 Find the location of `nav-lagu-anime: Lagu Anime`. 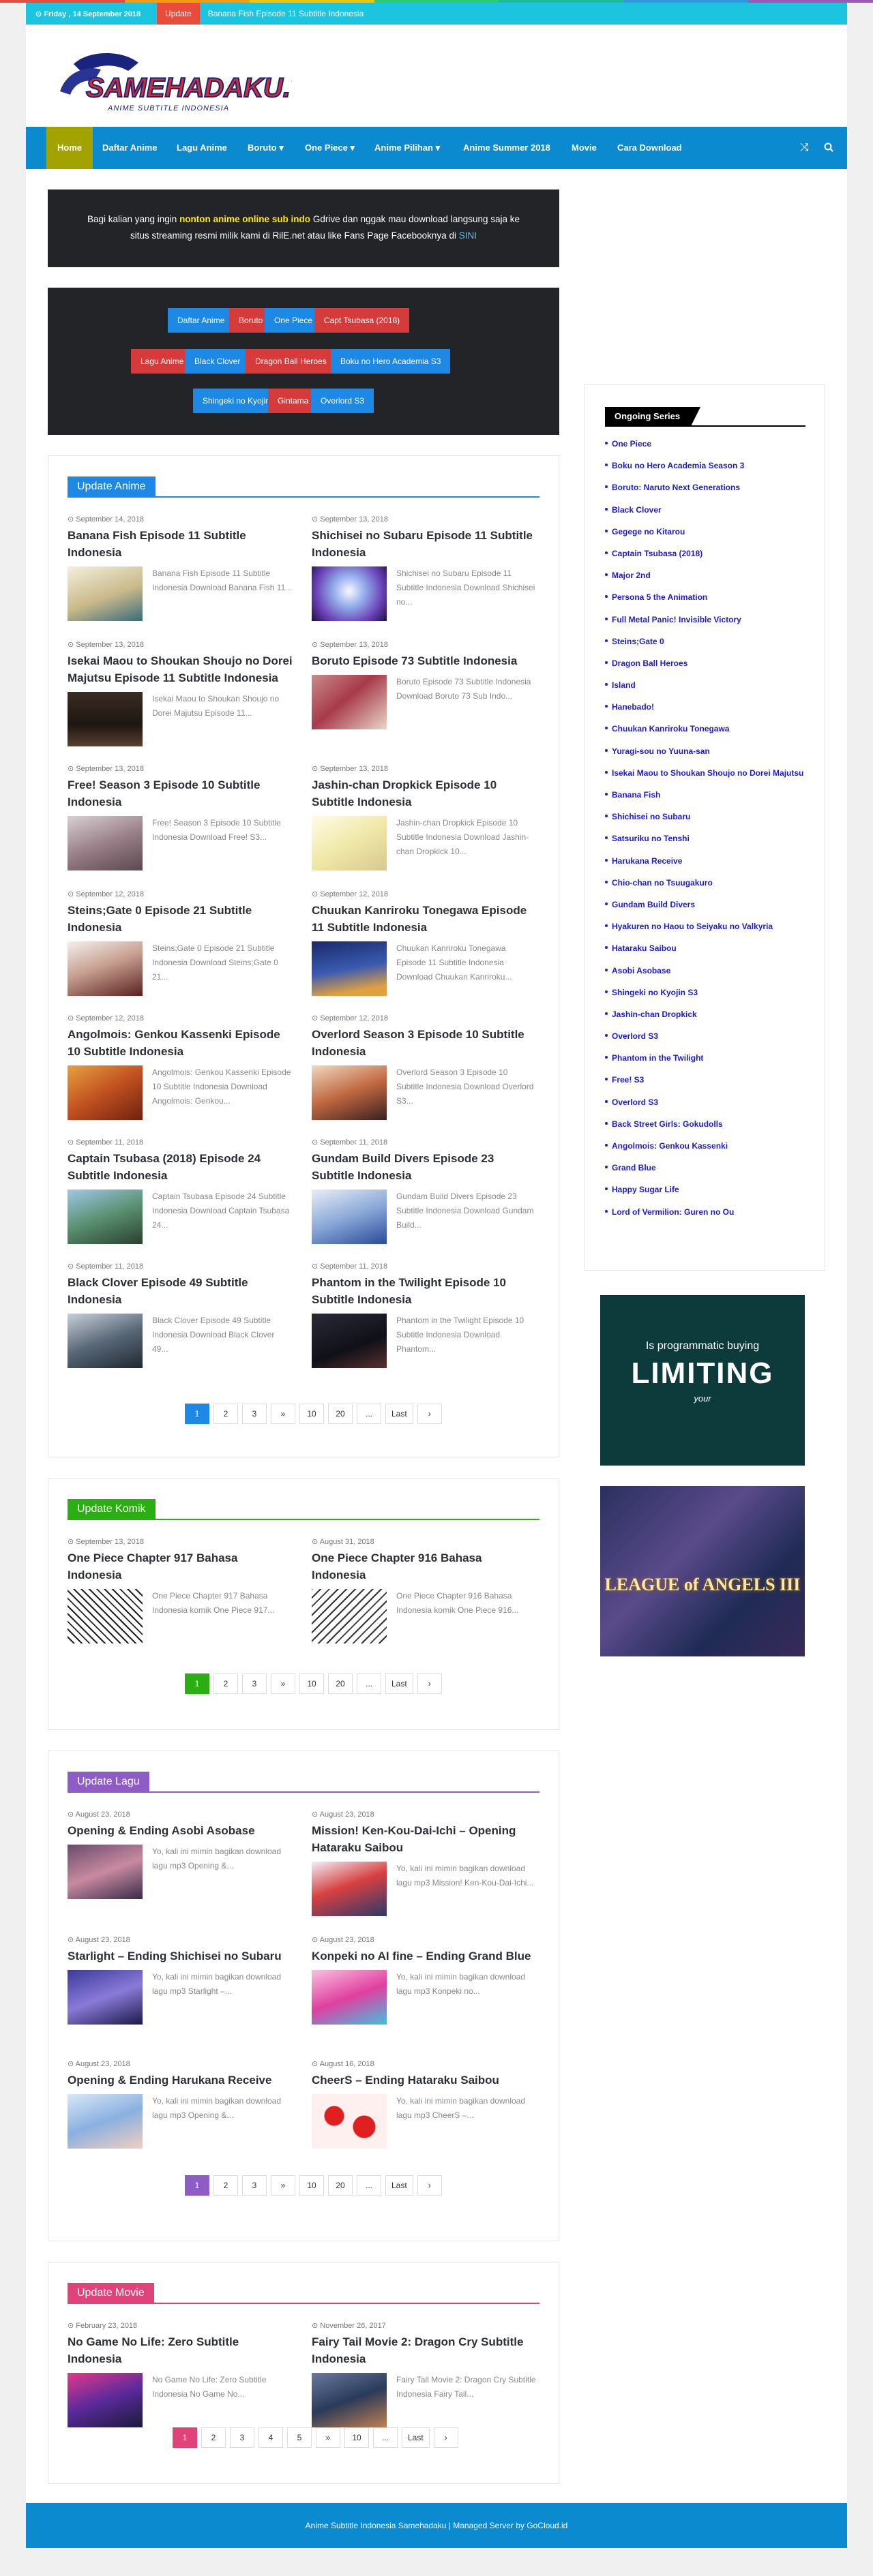

nav-lagu-anime: Lagu Anime is located at coordinates (202, 148).